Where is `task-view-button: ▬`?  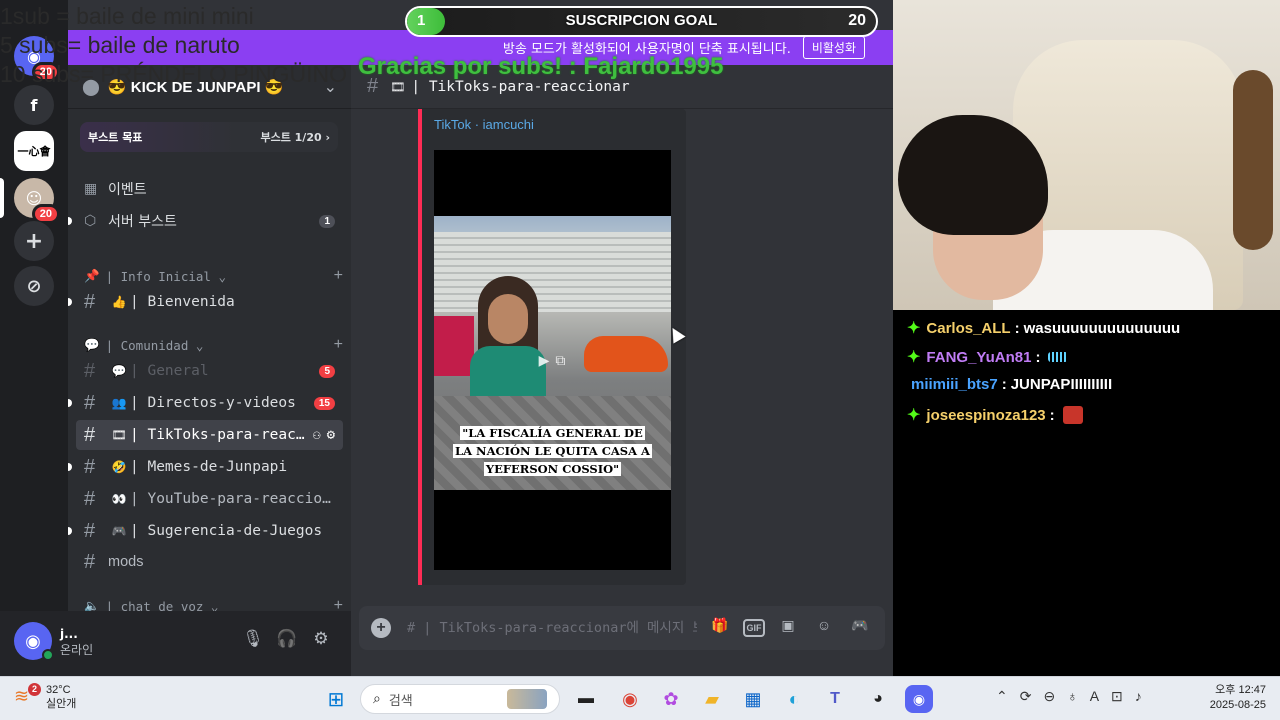
task-view-button: ▬ is located at coordinates (586, 699).